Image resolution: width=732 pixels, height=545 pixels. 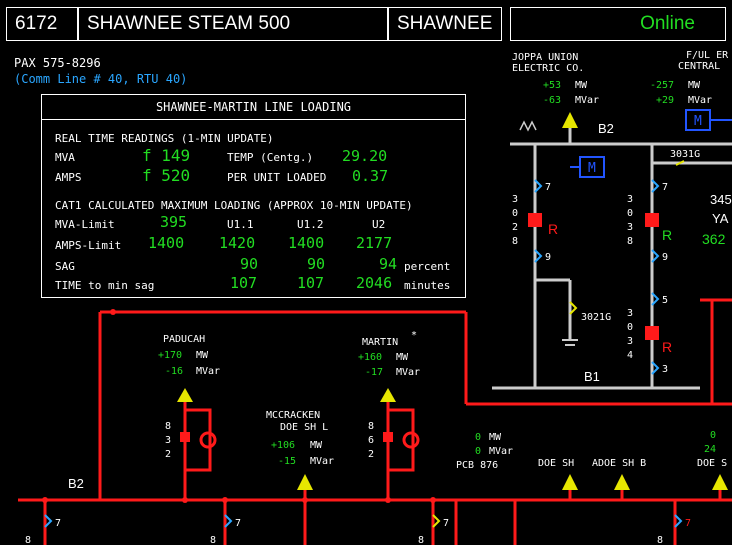 What do you see at coordinates (688, 523) in the screenshot?
I see `bottom-sw-4: 7` at bounding box center [688, 523].